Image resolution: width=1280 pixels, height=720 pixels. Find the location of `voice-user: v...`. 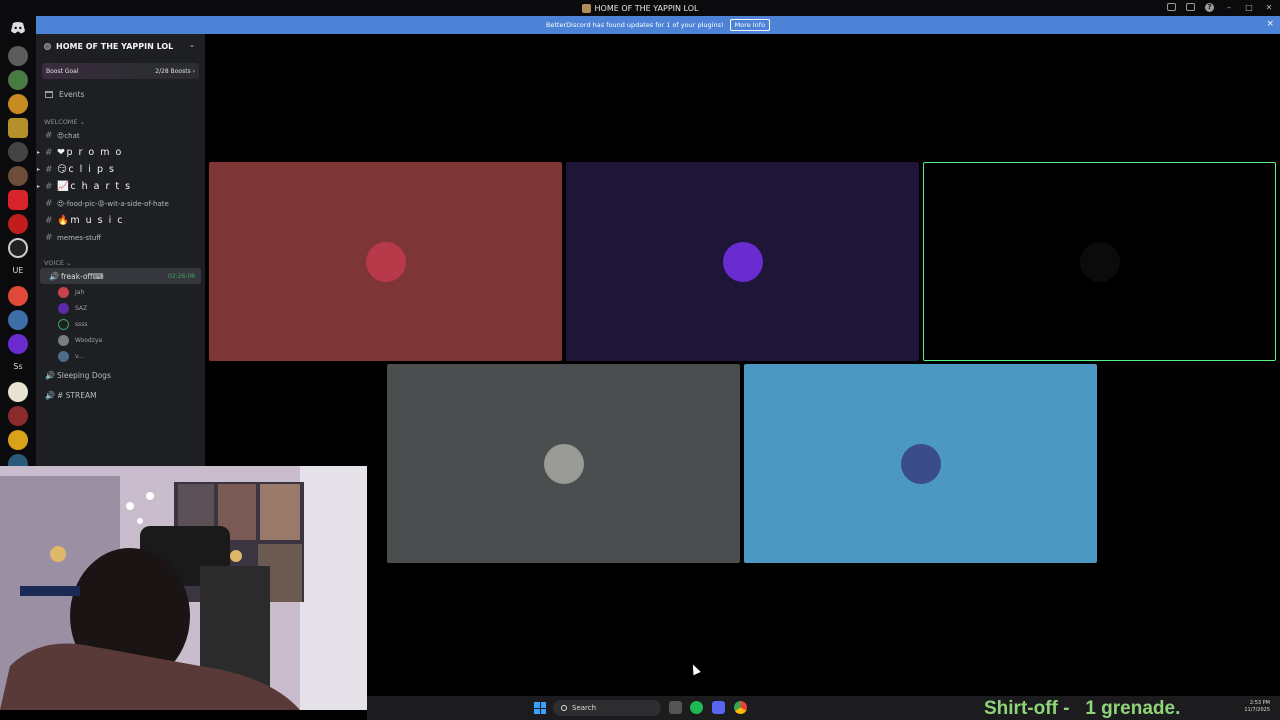

voice-user: v... is located at coordinates (120, 356).